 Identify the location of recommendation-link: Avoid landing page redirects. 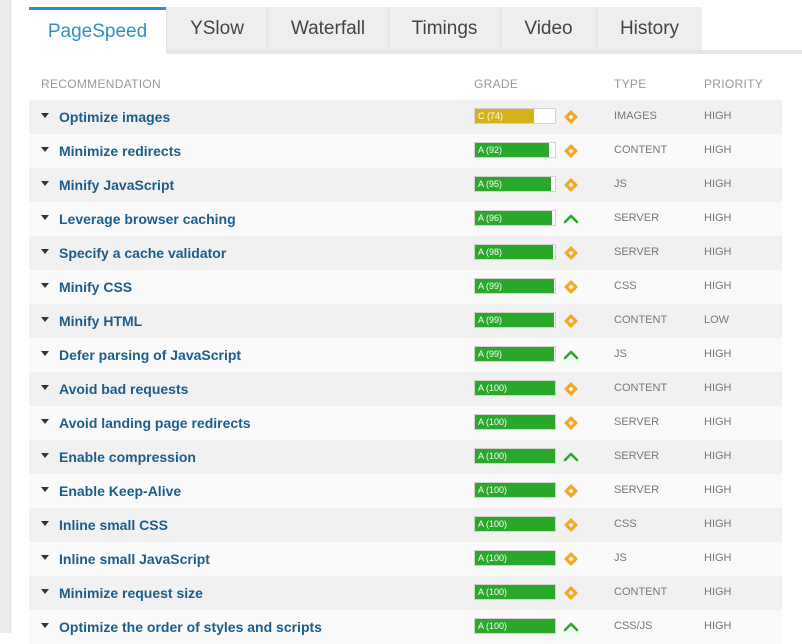
(155, 423).